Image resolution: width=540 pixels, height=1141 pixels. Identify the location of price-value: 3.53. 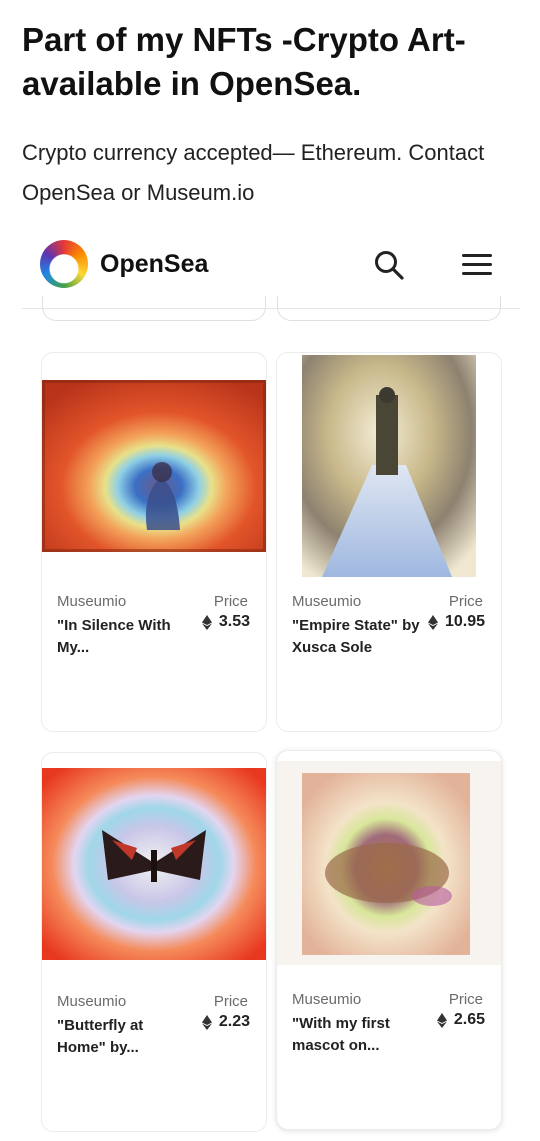
(225, 622).